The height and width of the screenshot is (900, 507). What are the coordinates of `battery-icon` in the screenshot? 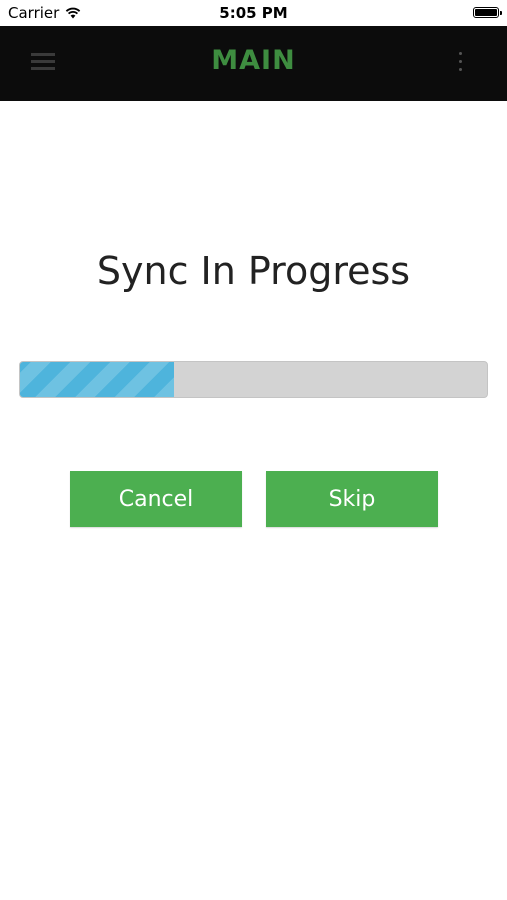 It's located at (487, 12).